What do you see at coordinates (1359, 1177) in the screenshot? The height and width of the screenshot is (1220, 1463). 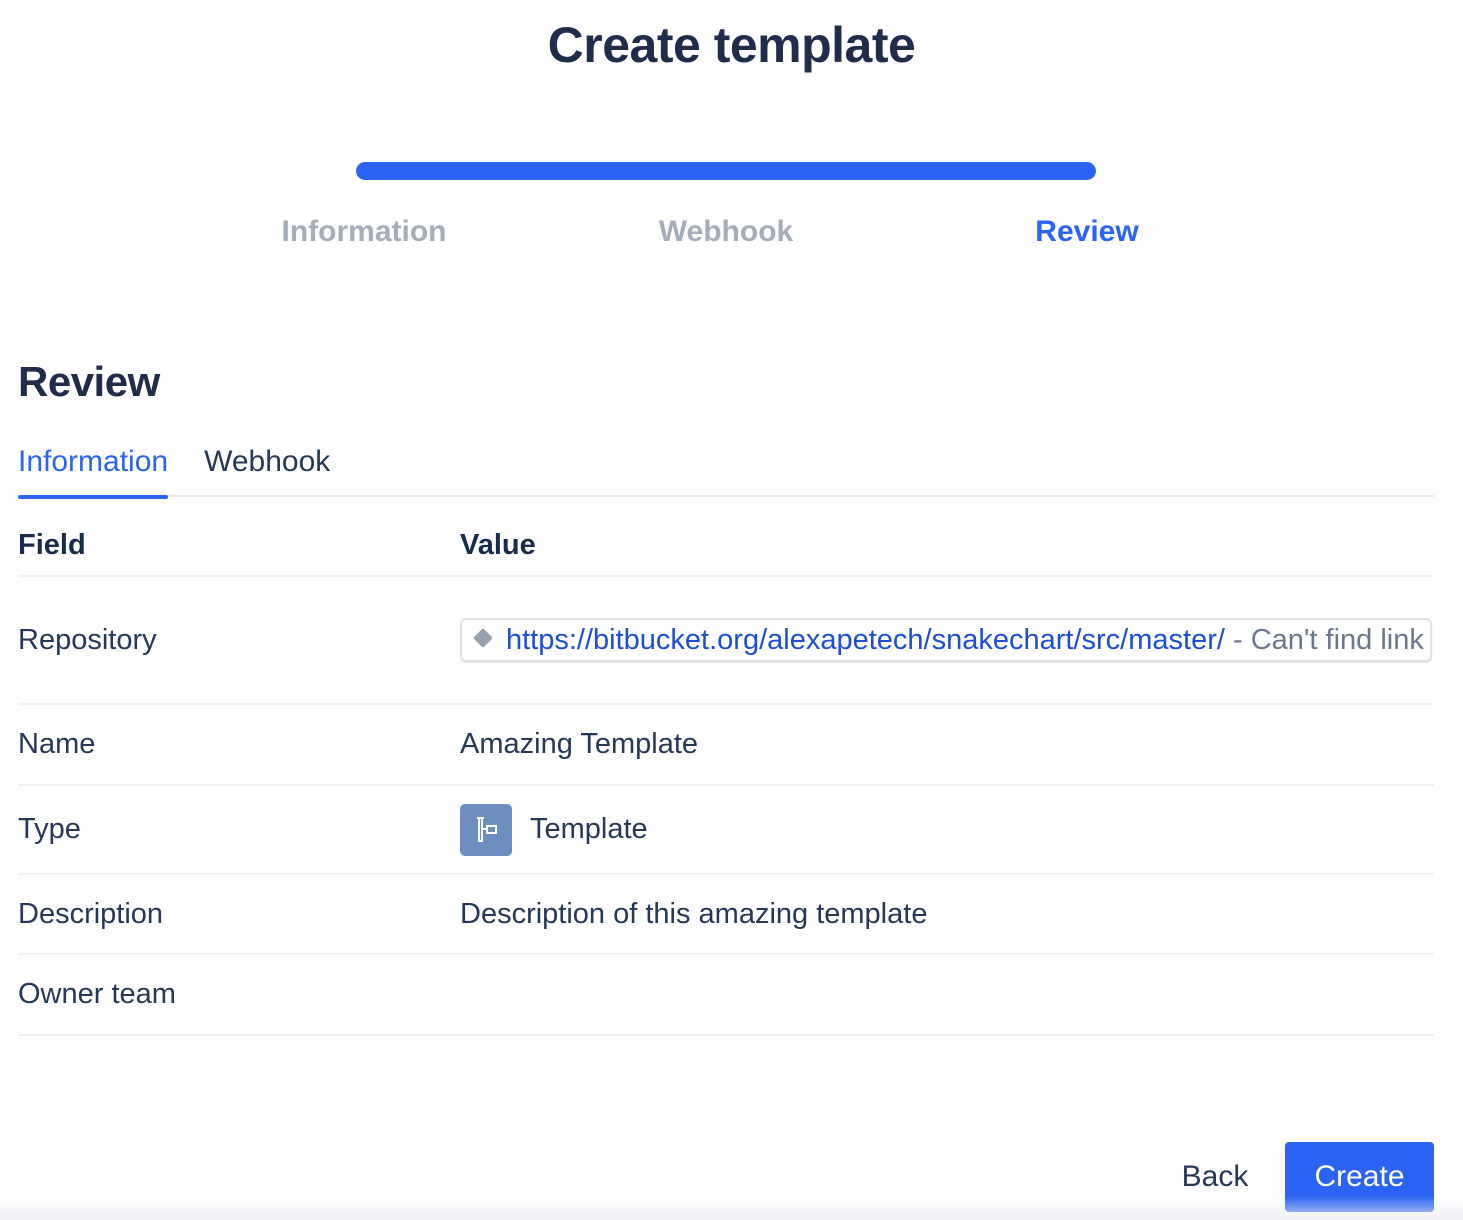 I see `create-button: Create` at bounding box center [1359, 1177].